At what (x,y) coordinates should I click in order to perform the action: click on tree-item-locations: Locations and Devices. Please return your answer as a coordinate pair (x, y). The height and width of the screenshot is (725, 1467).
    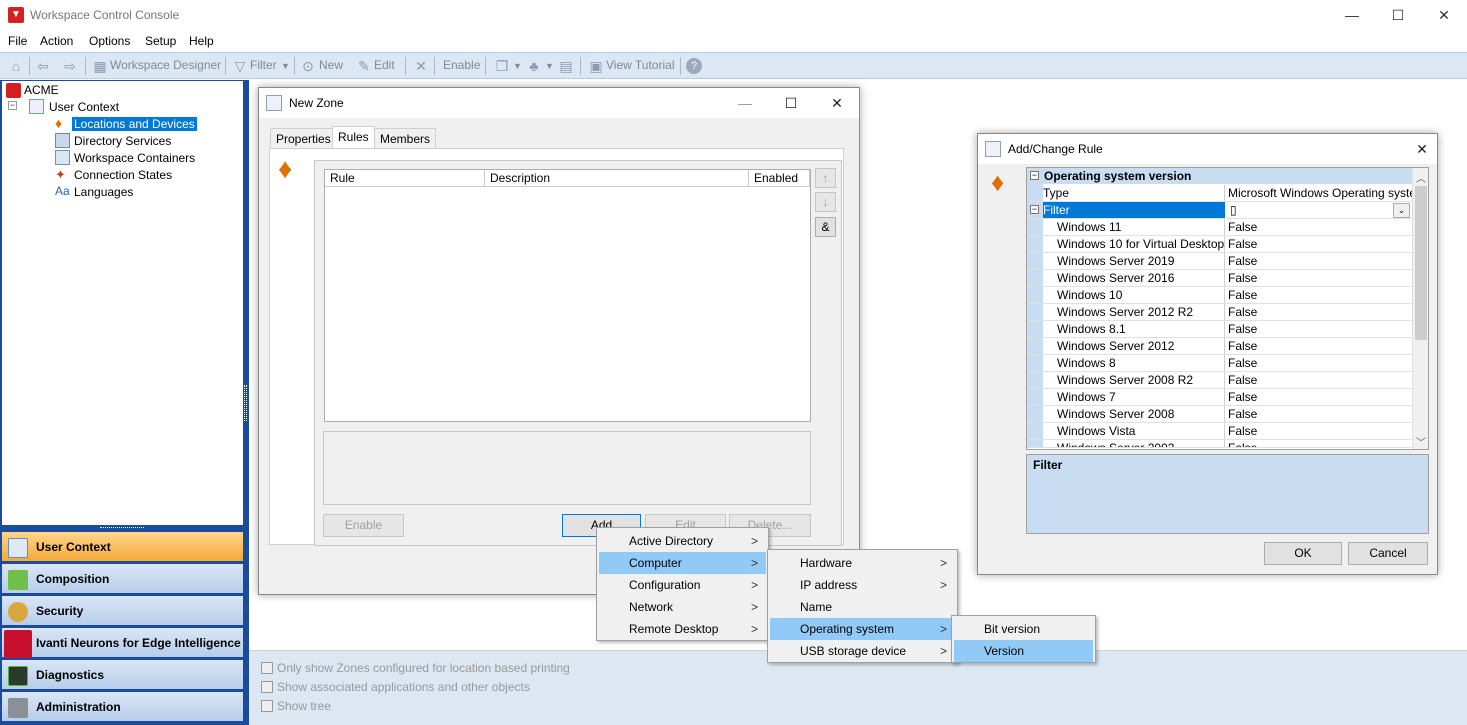
    Looking at the image, I should click on (134, 124).